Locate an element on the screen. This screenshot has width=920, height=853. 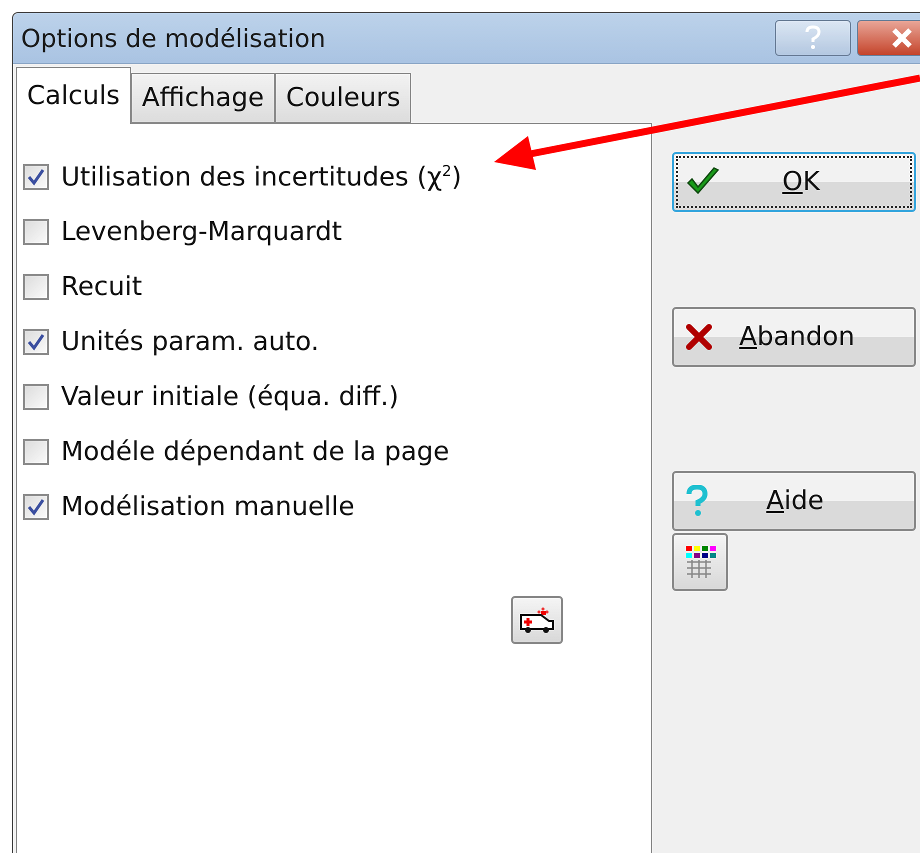
tab: Calculs is located at coordinates (73, 95).